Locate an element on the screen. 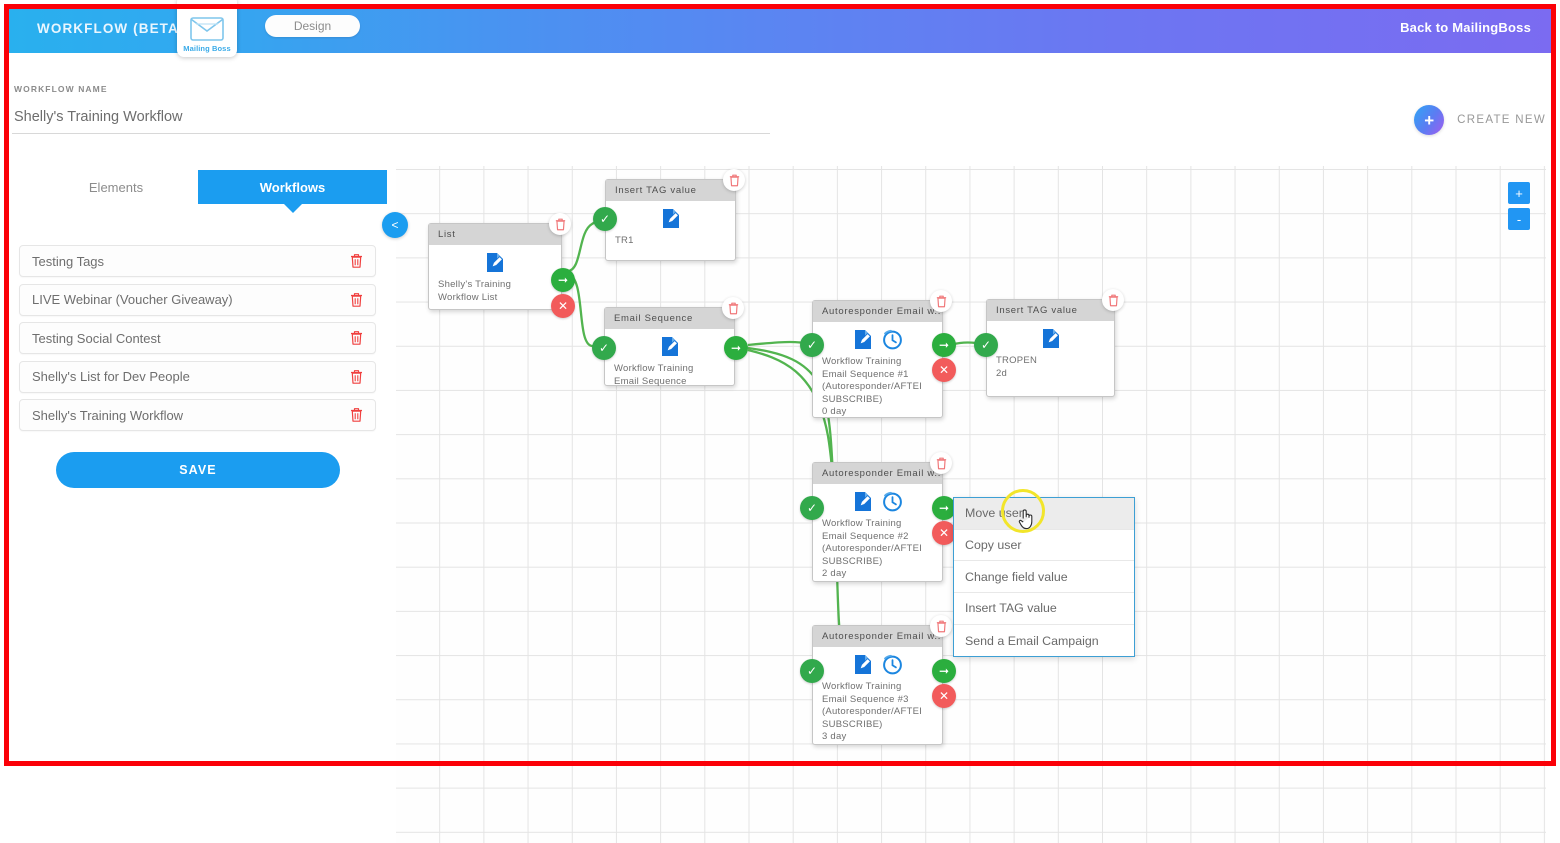 The width and height of the screenshot is (1560, 843). node-body: TR1 is located at coordinates (670, 229).